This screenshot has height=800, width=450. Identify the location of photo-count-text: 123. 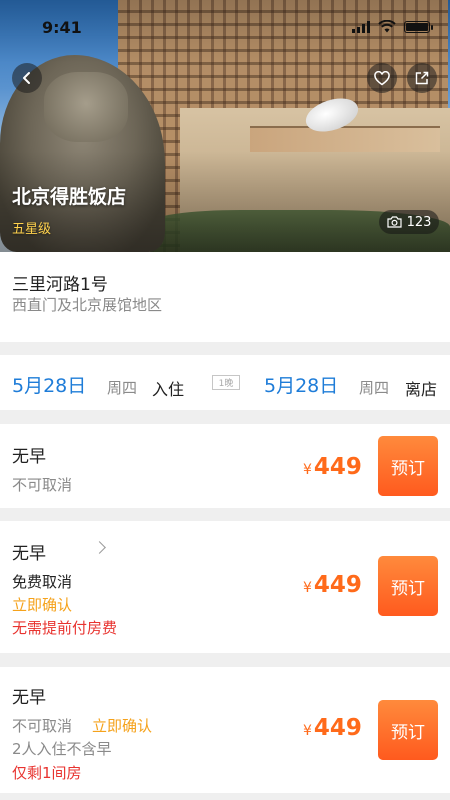
(419, 222).